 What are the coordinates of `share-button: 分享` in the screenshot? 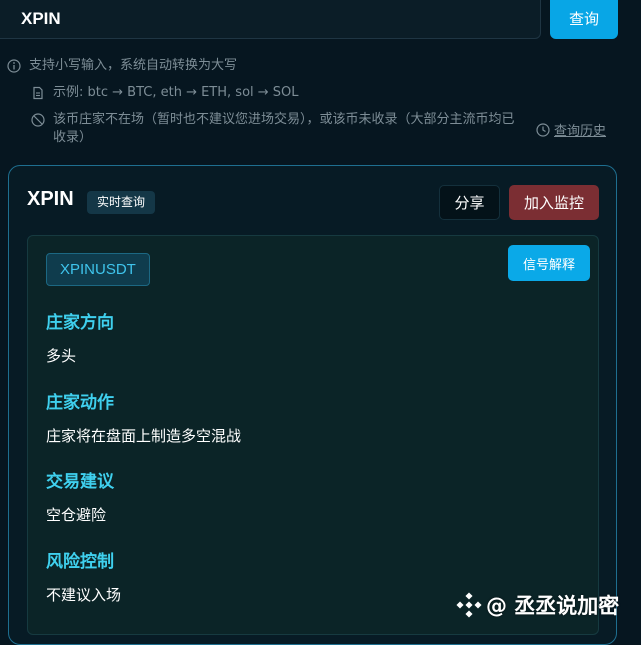 It's located at (469, 202).